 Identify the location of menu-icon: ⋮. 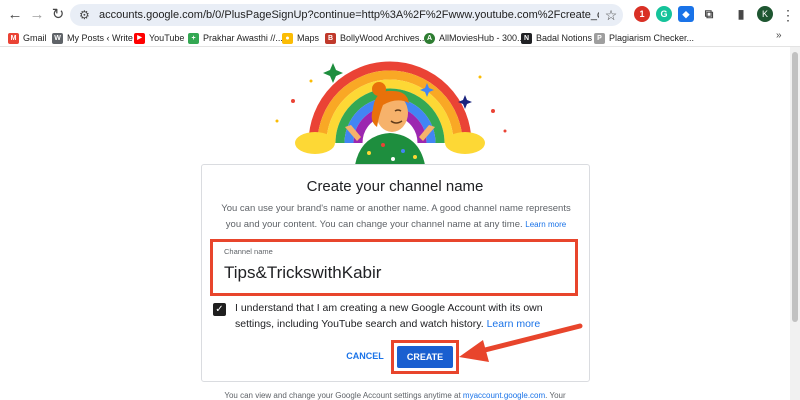
(788, 15).